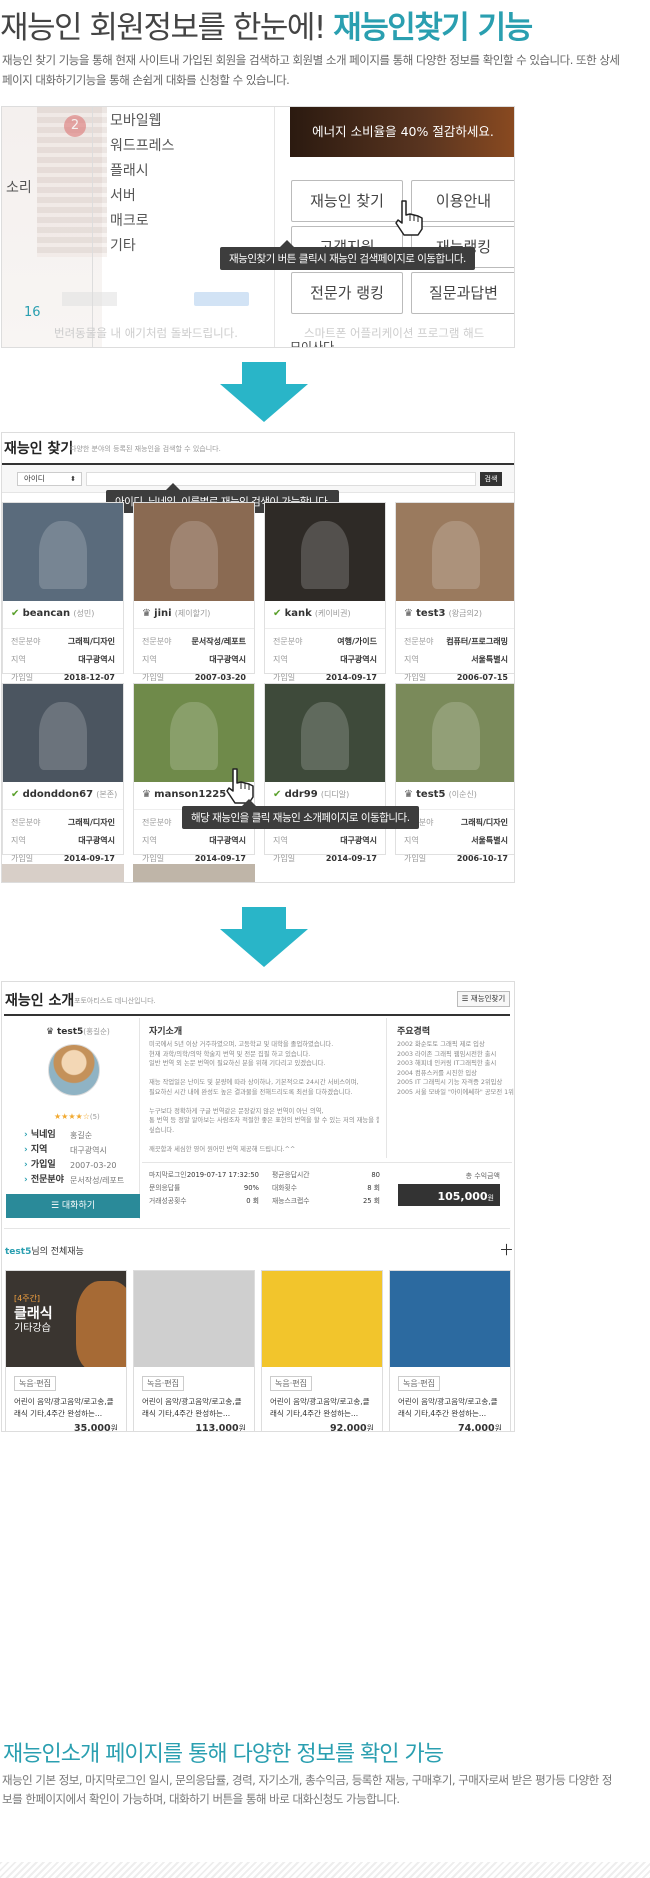 This screenshot has height=1878, width=650. Describe the element at coordinates (373, 1188) in the screenshot. I see `stat-value: 8 회` at that location.